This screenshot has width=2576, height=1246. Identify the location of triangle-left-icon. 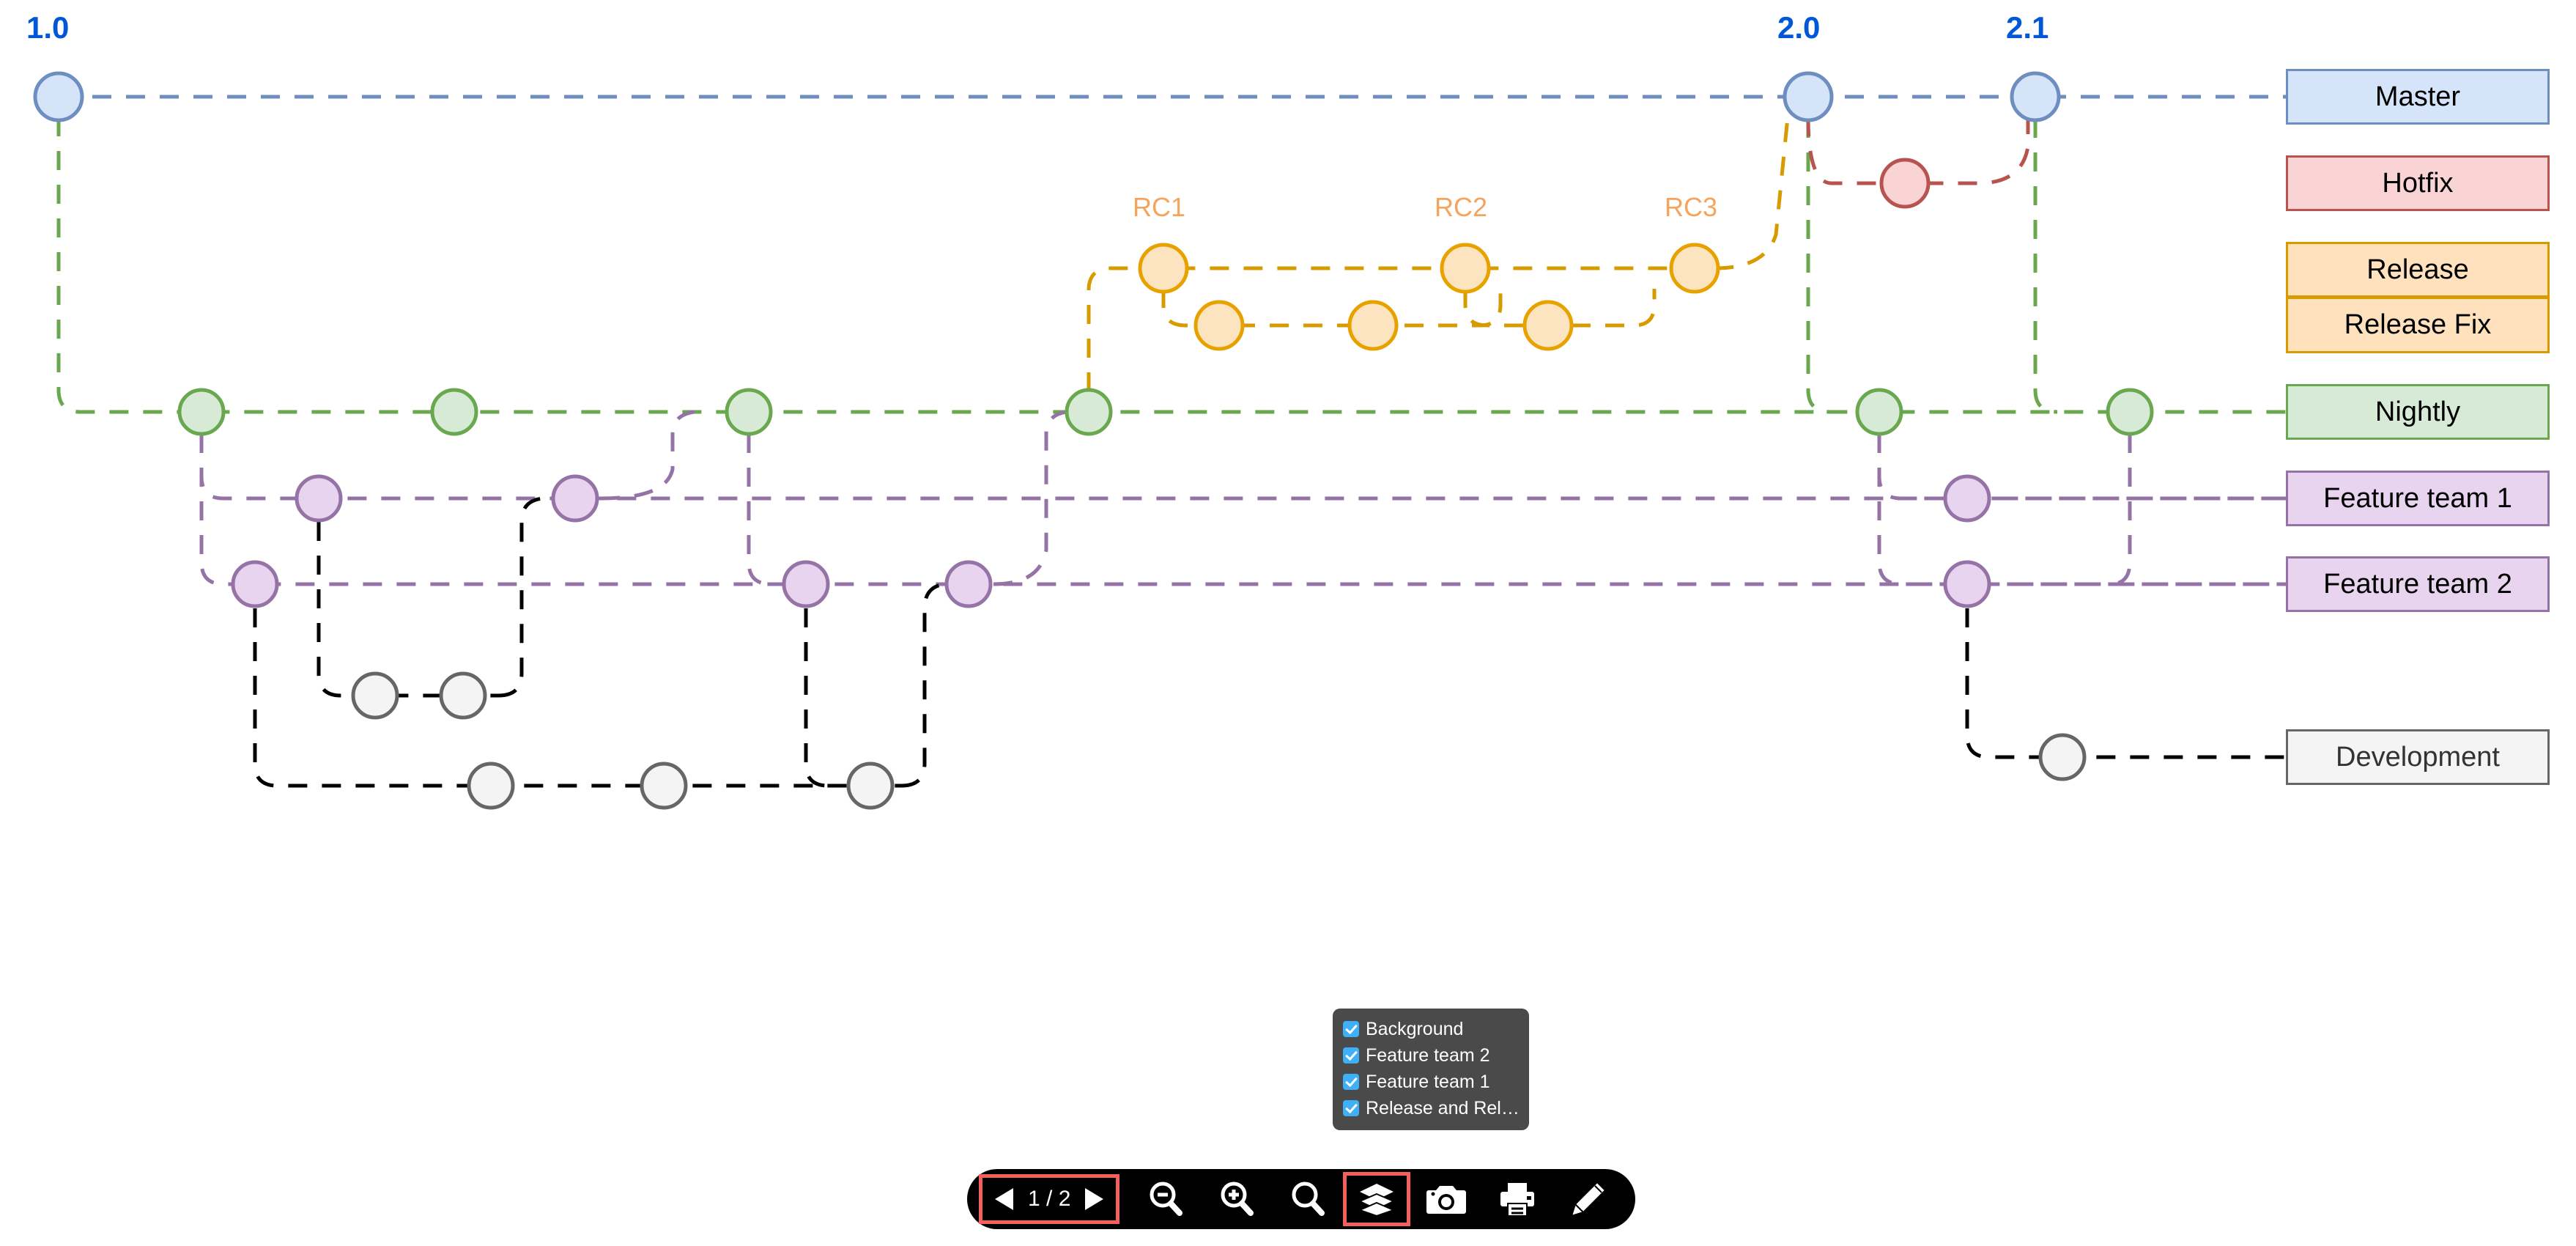
(1004, 1199).